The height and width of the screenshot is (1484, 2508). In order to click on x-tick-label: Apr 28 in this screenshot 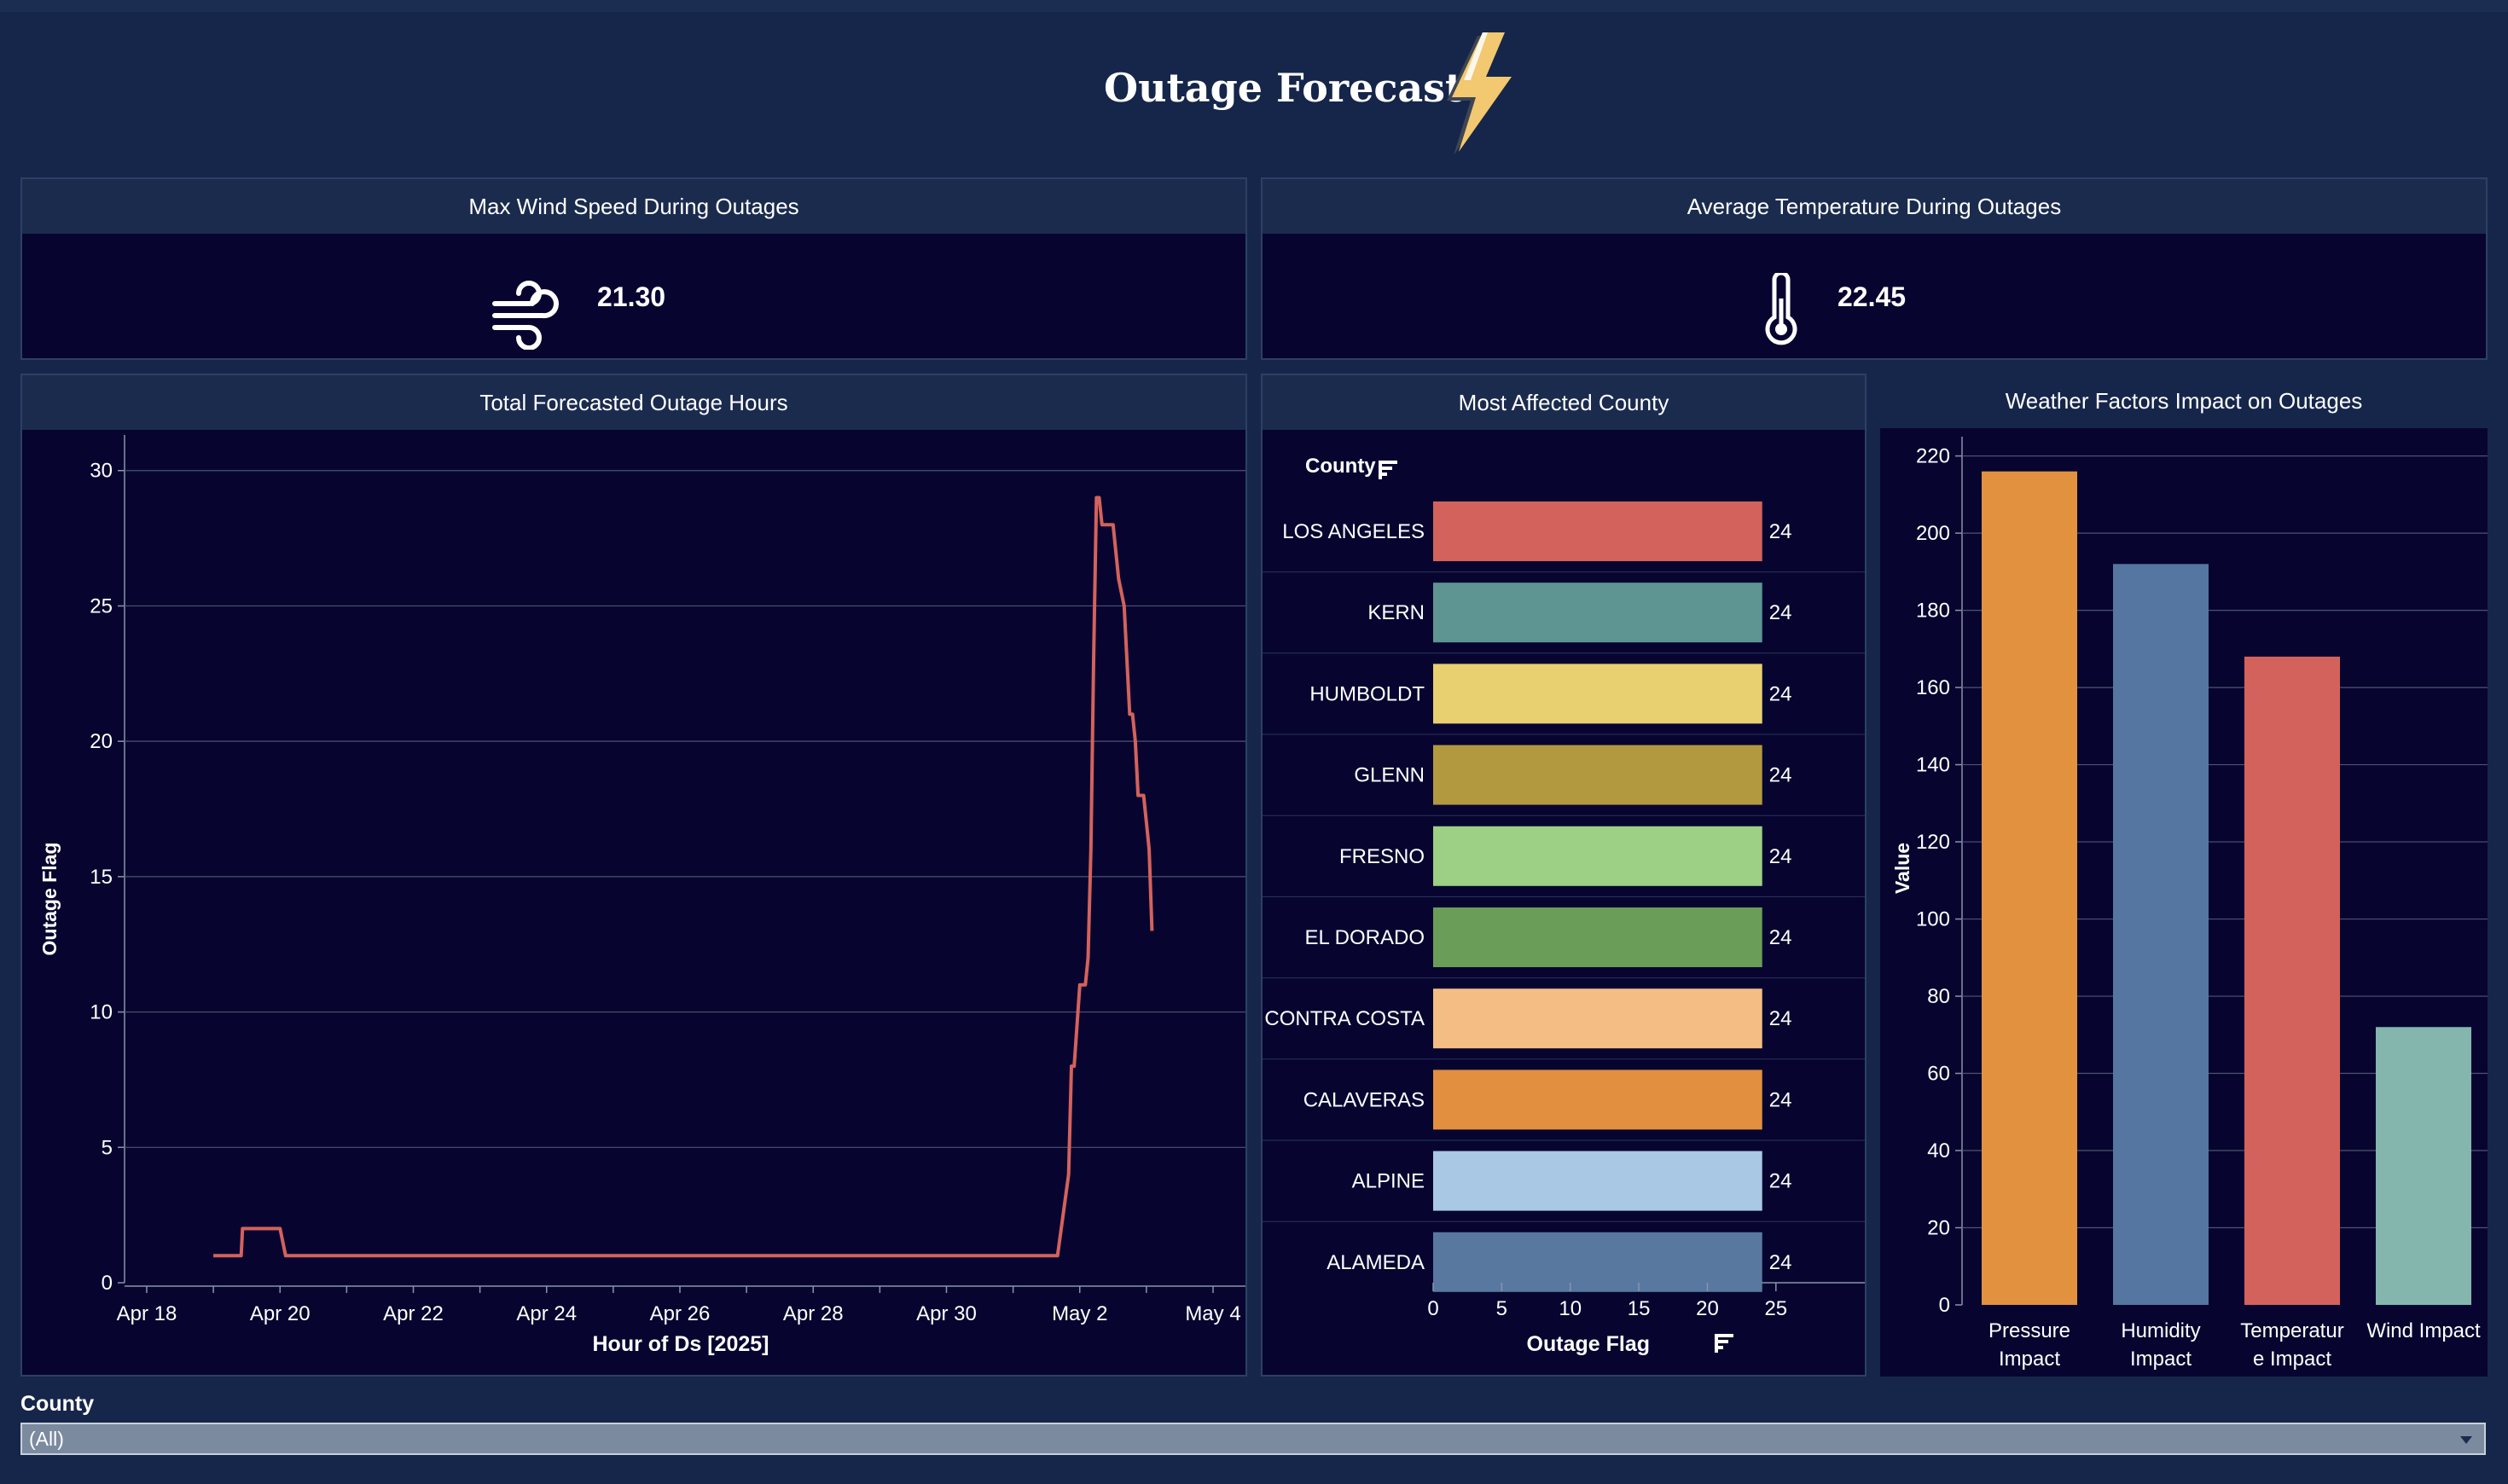, I will do `click(814, 1313)`.